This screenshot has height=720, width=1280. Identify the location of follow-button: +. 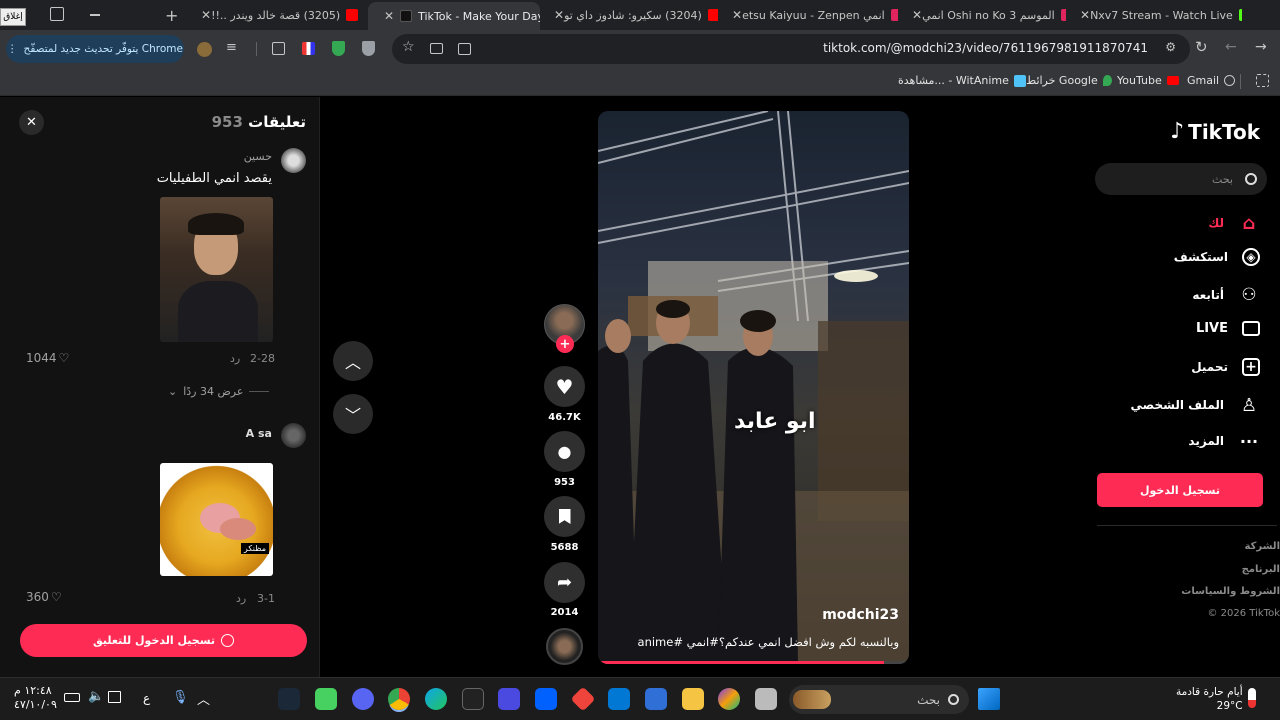
(565, 344).